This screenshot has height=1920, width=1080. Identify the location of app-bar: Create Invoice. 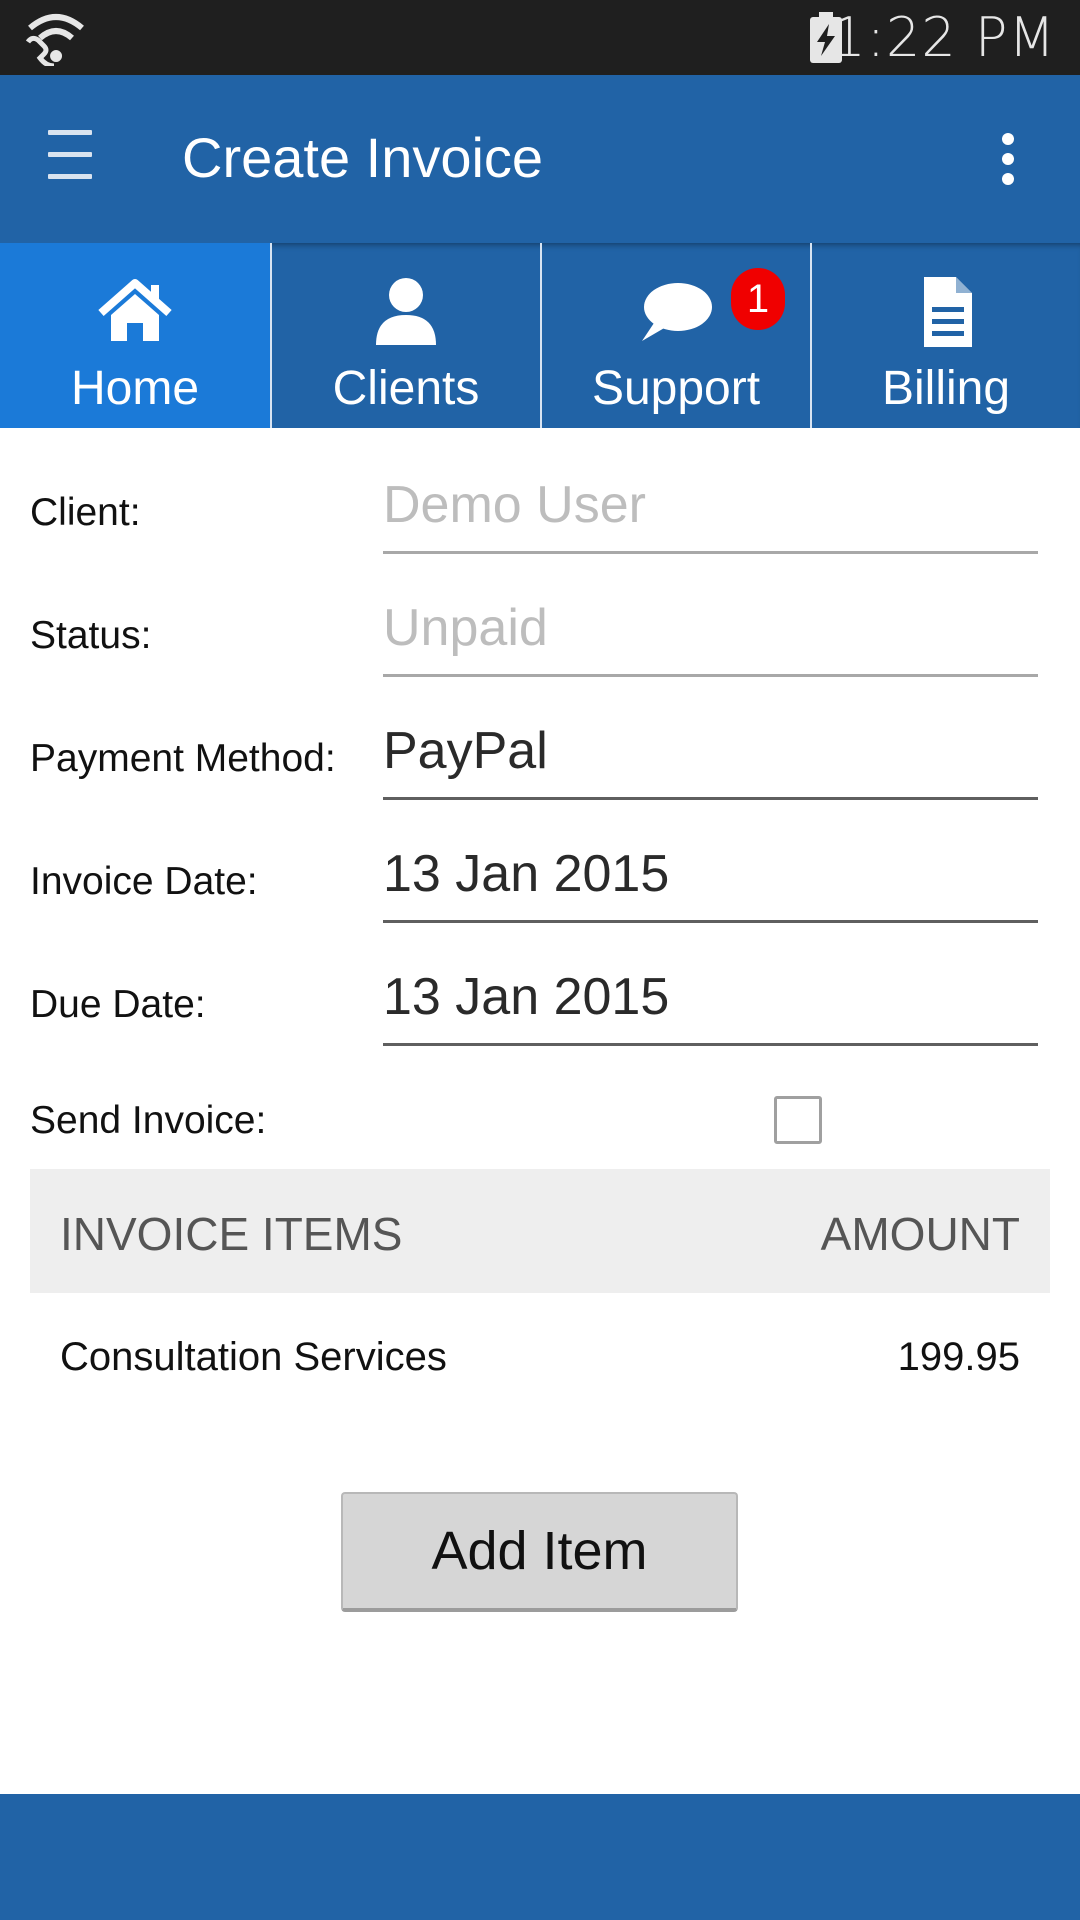
(540, 159).